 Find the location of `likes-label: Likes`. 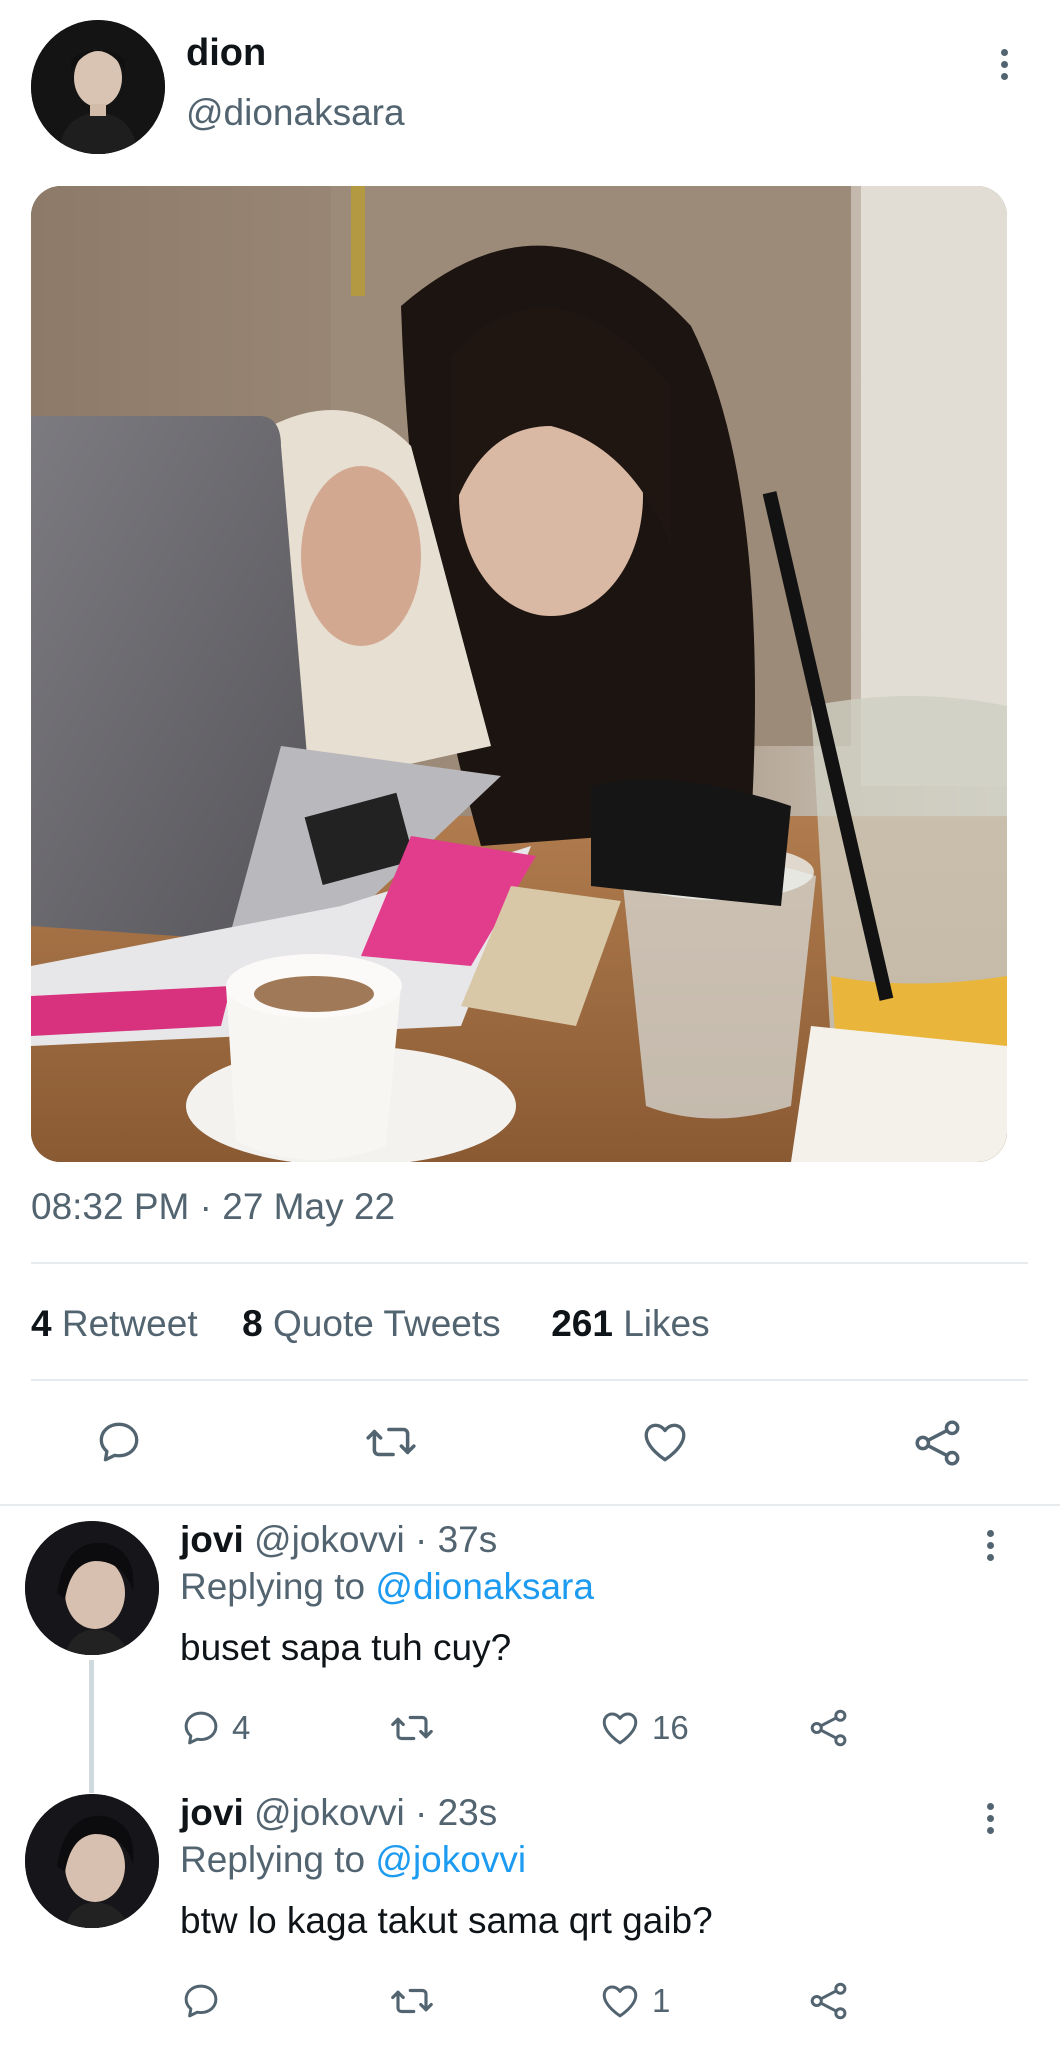

likes-label: Likes is located at coordinates (666, 1323).